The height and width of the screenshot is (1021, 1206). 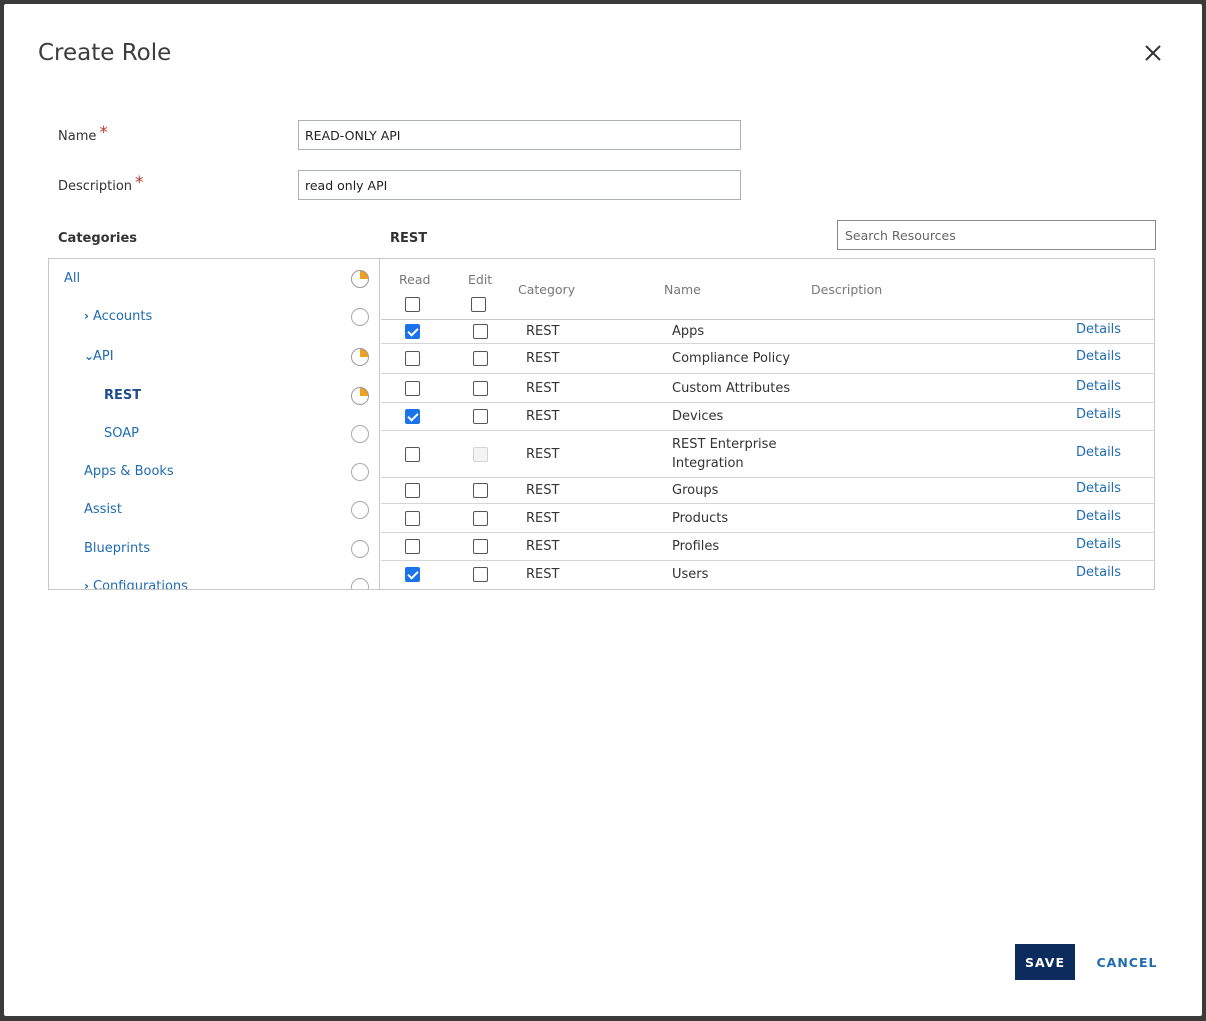 I want to click on category-label: All, so click(x=72, y=278).